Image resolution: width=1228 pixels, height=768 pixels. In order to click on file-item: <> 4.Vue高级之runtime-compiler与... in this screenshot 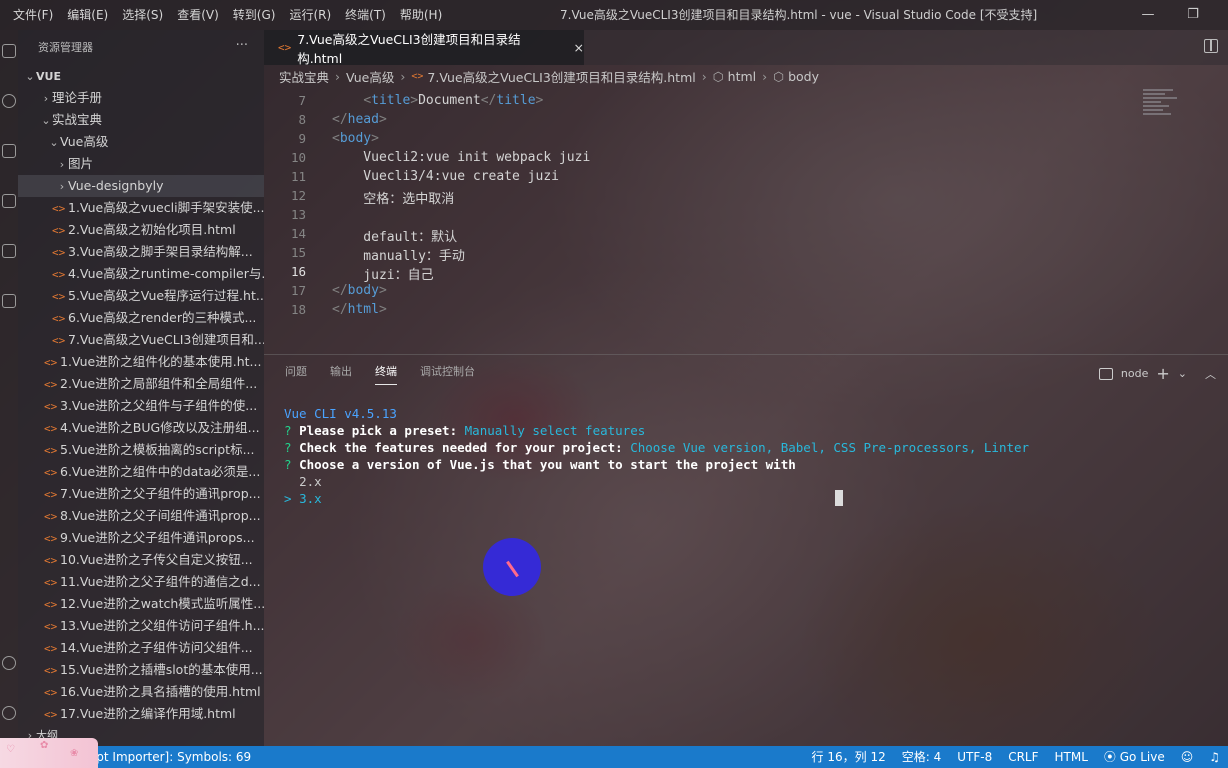, I will do `click(141, 274)`.